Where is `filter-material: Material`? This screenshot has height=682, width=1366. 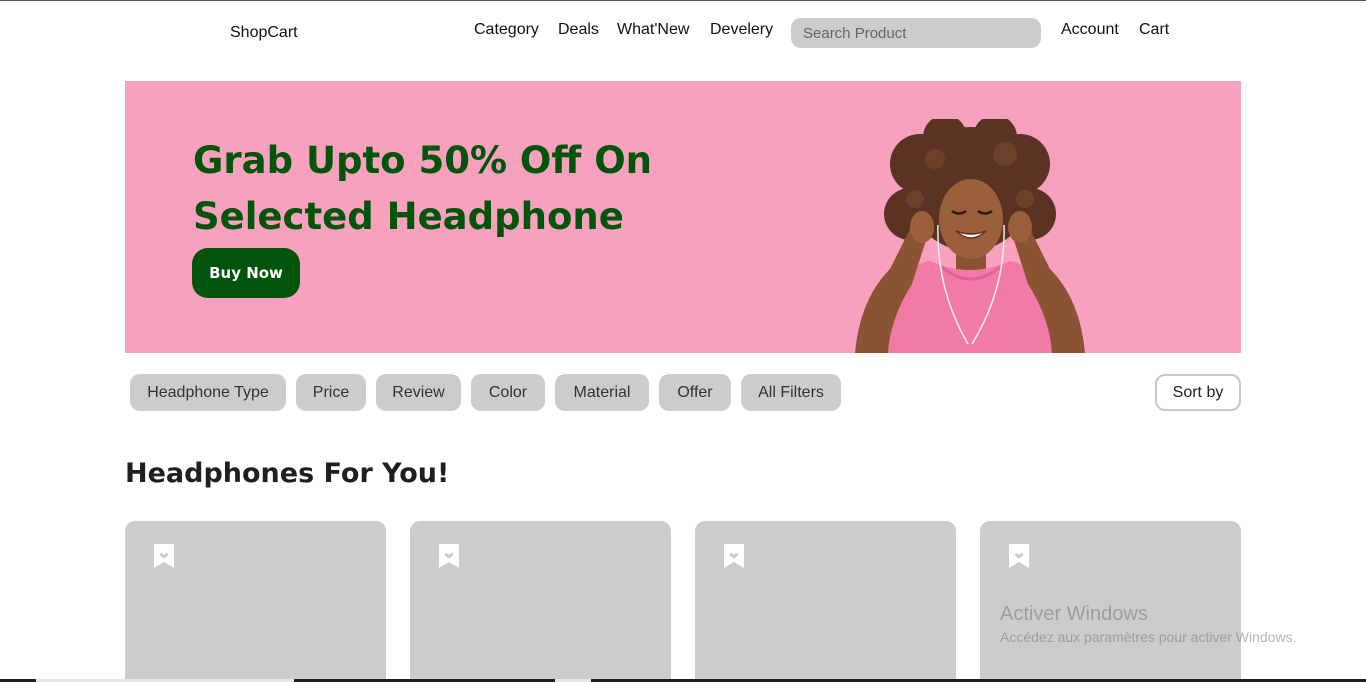 filter-material: Material is located at coordinates (602, 392).